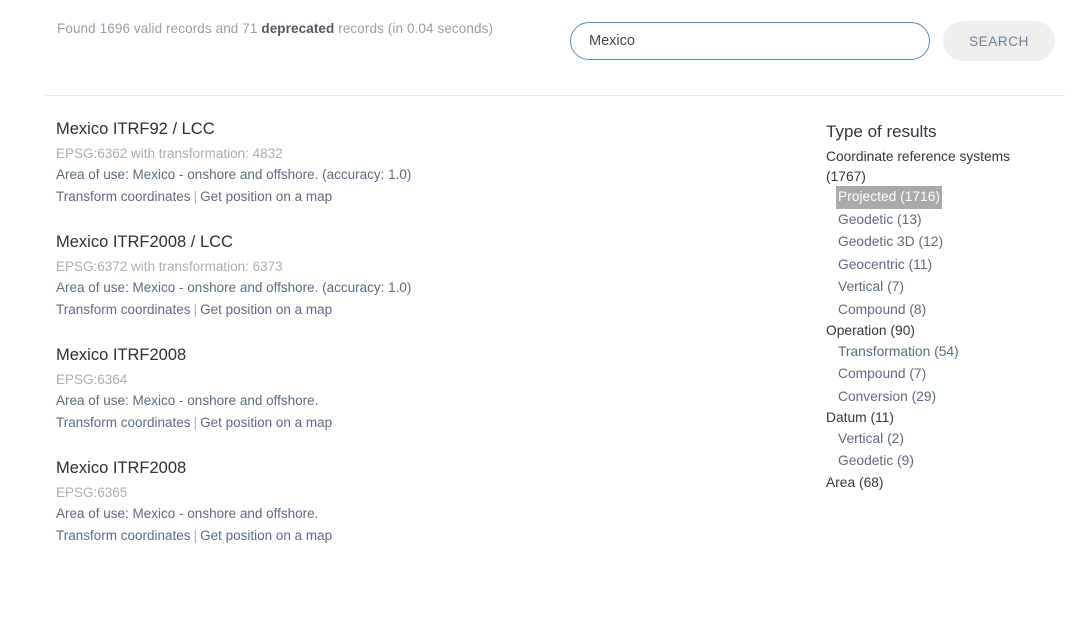 Image resolution: width=1081 pixels, height=618 pixels. What do you see at coordinates (92, 379) in the screenshot?
I see `result-epsg-code: EPSG:6364` at bounding box center [92, 379].